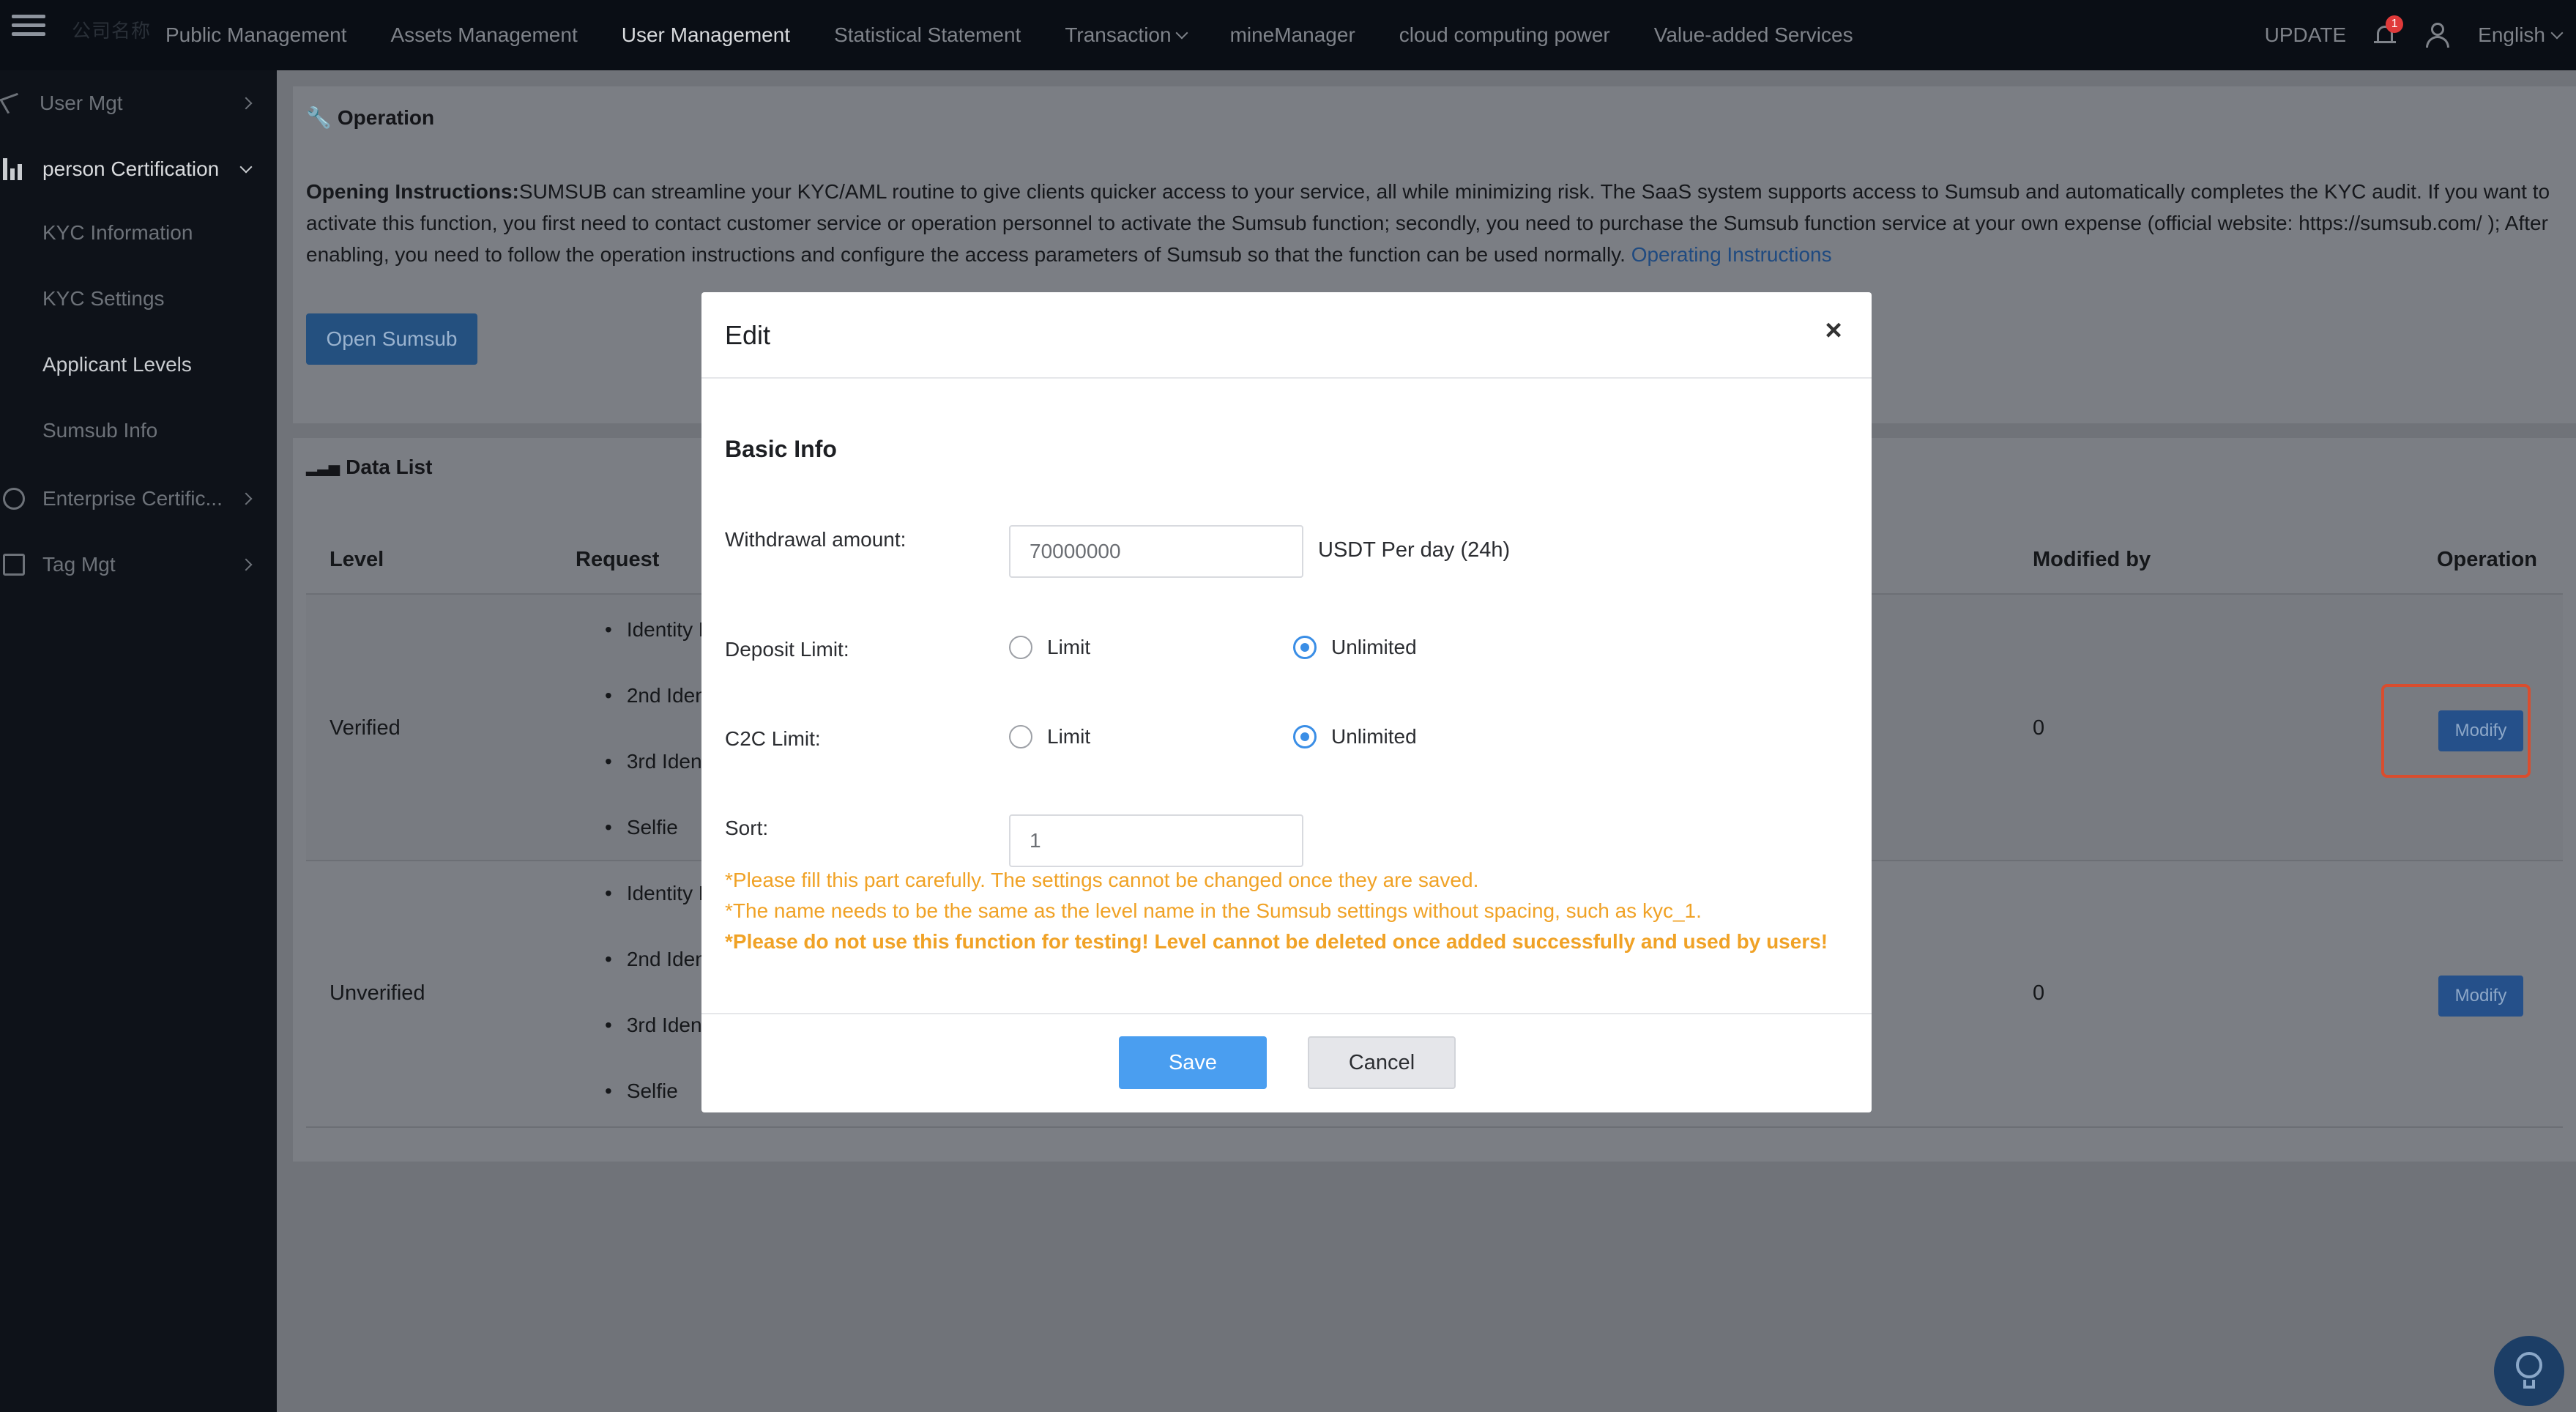 This screenshot has width=2576, height=1412. Describe the element at coordinates (2092, 559) in the screenshot. I see `column-header-modified-by: Modified by` at that location.